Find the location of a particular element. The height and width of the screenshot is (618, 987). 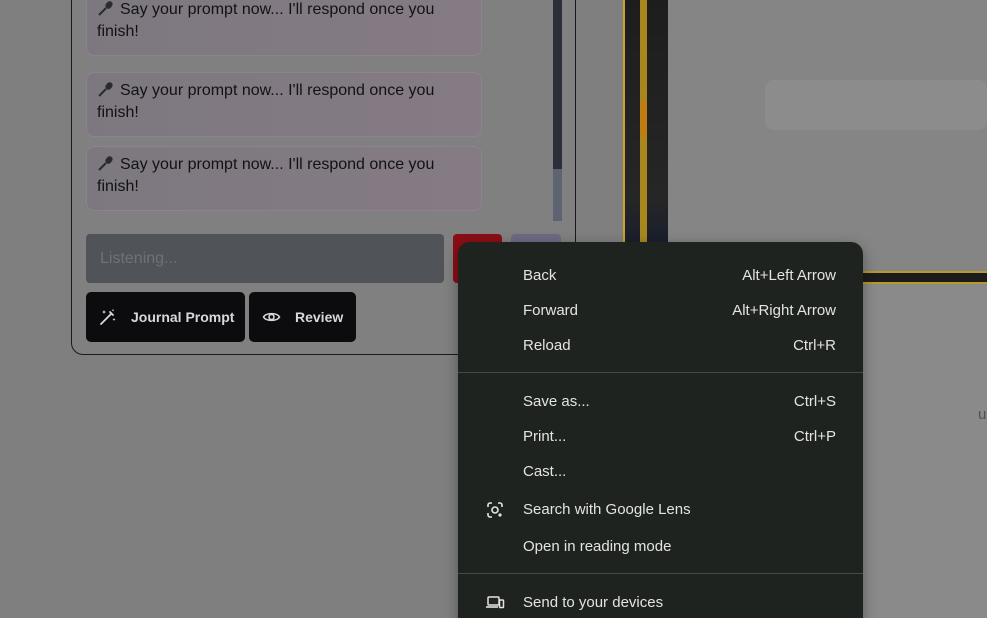

menu-item-search-google-lens: Search with Google Lens is located at coordinates (660, 509).